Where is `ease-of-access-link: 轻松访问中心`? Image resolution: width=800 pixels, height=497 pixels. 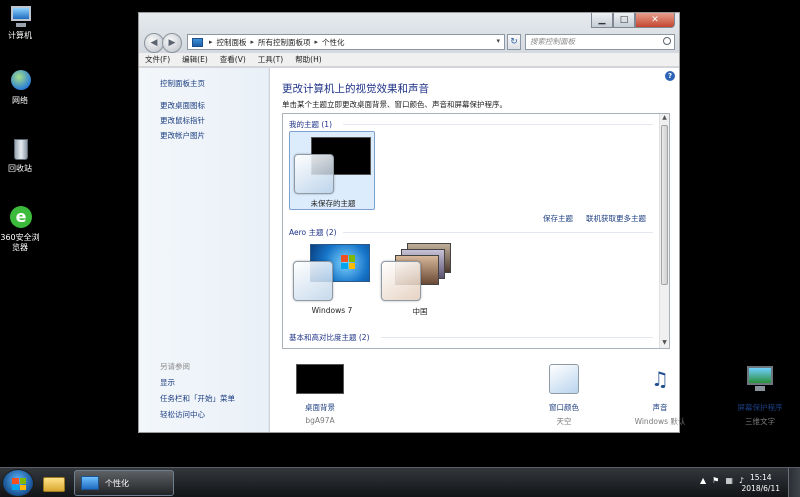 ease-of-access-link: 轻松访问中心 is located at coordinates (182, 414).